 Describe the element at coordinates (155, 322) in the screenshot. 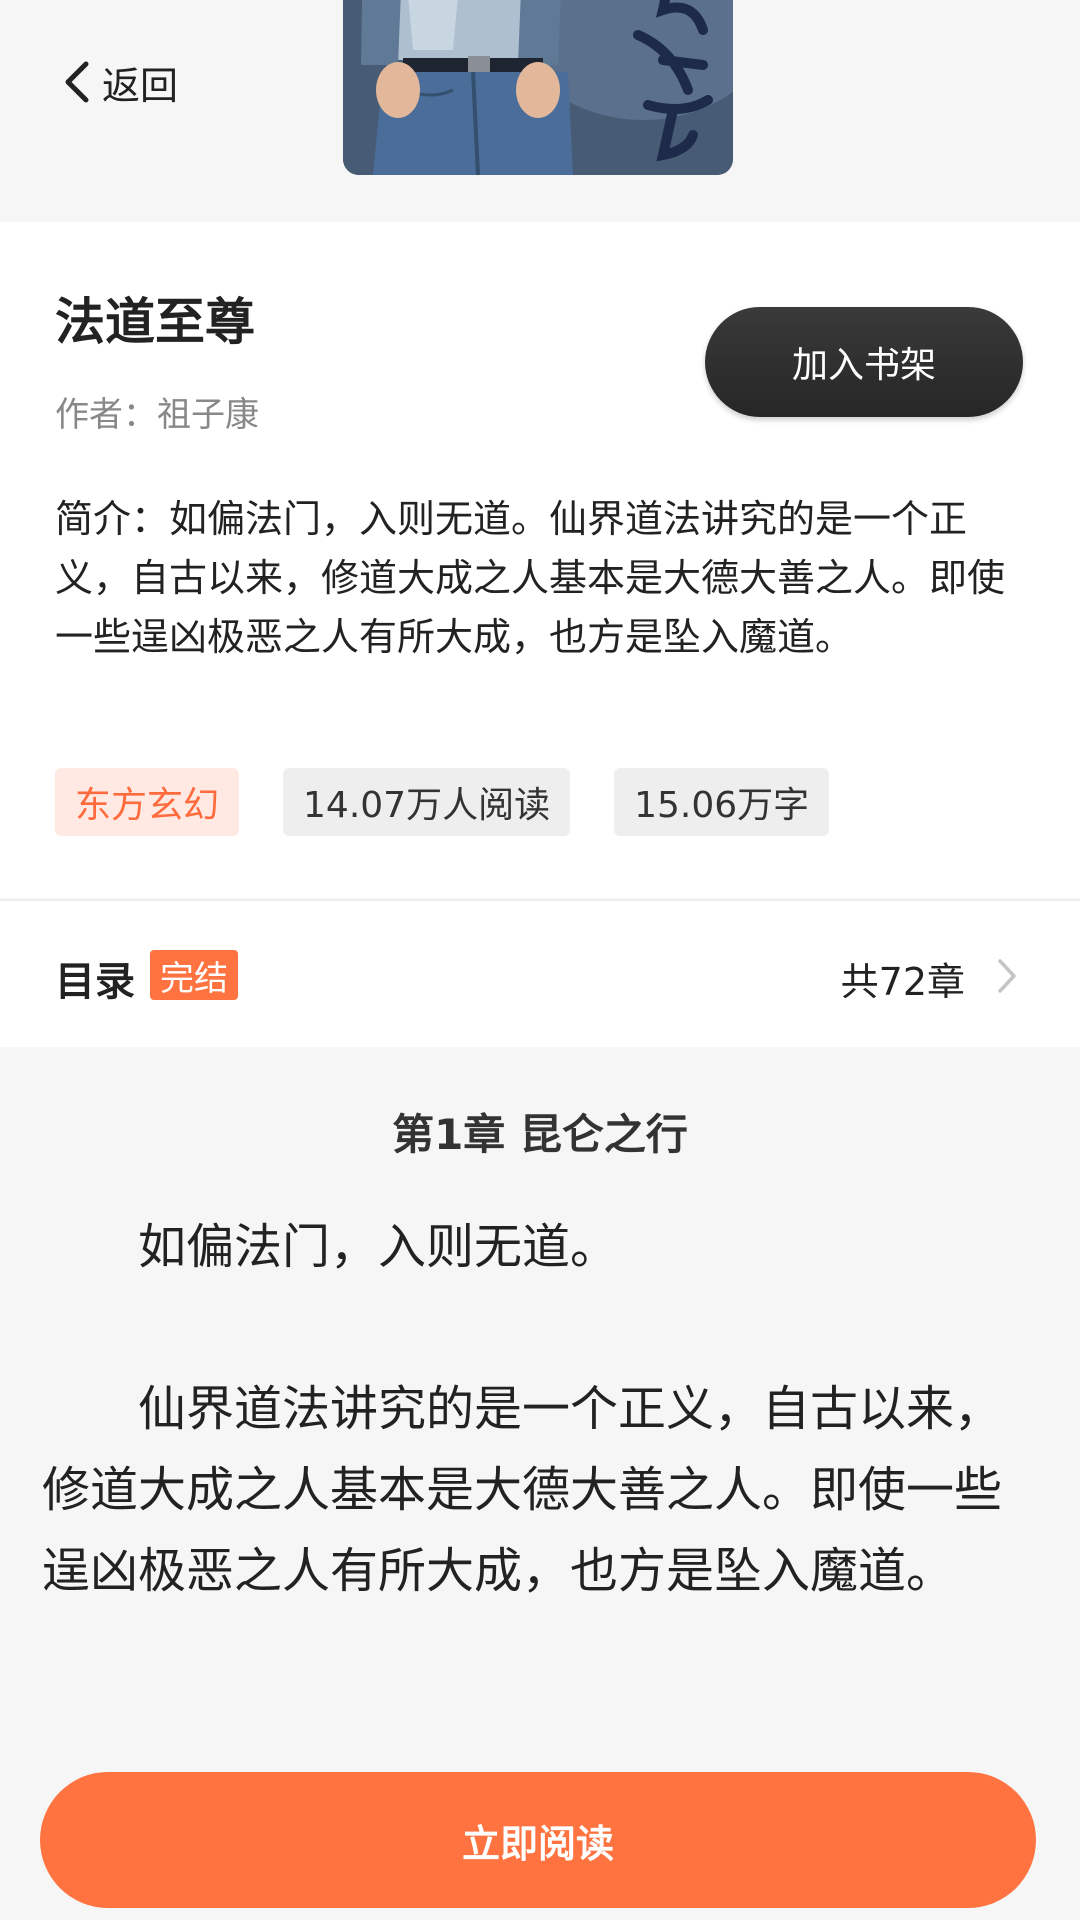

I see `book-title: 法道至尊` at that location.